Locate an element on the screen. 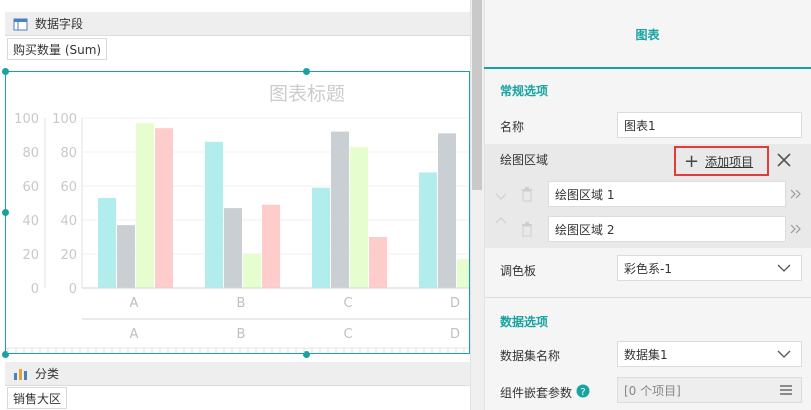 The image size is (811, 410). move-up-icon is located at coordinates (501, 220).